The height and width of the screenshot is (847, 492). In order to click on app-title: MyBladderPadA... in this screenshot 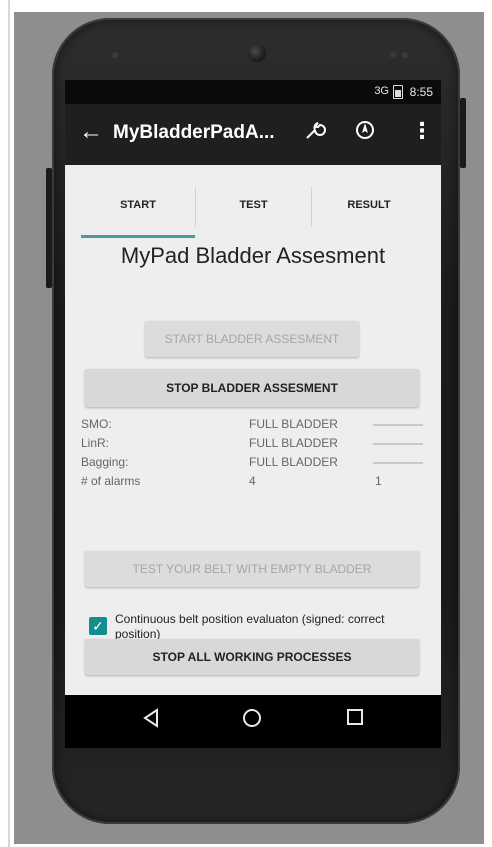, I will do `click(194, 132)`.